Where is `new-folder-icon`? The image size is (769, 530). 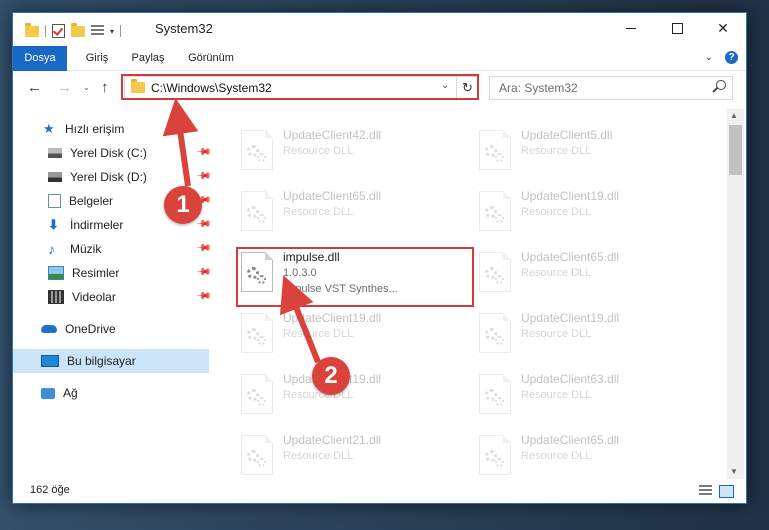
new-folder-icon is located at coordinates (78, 29).